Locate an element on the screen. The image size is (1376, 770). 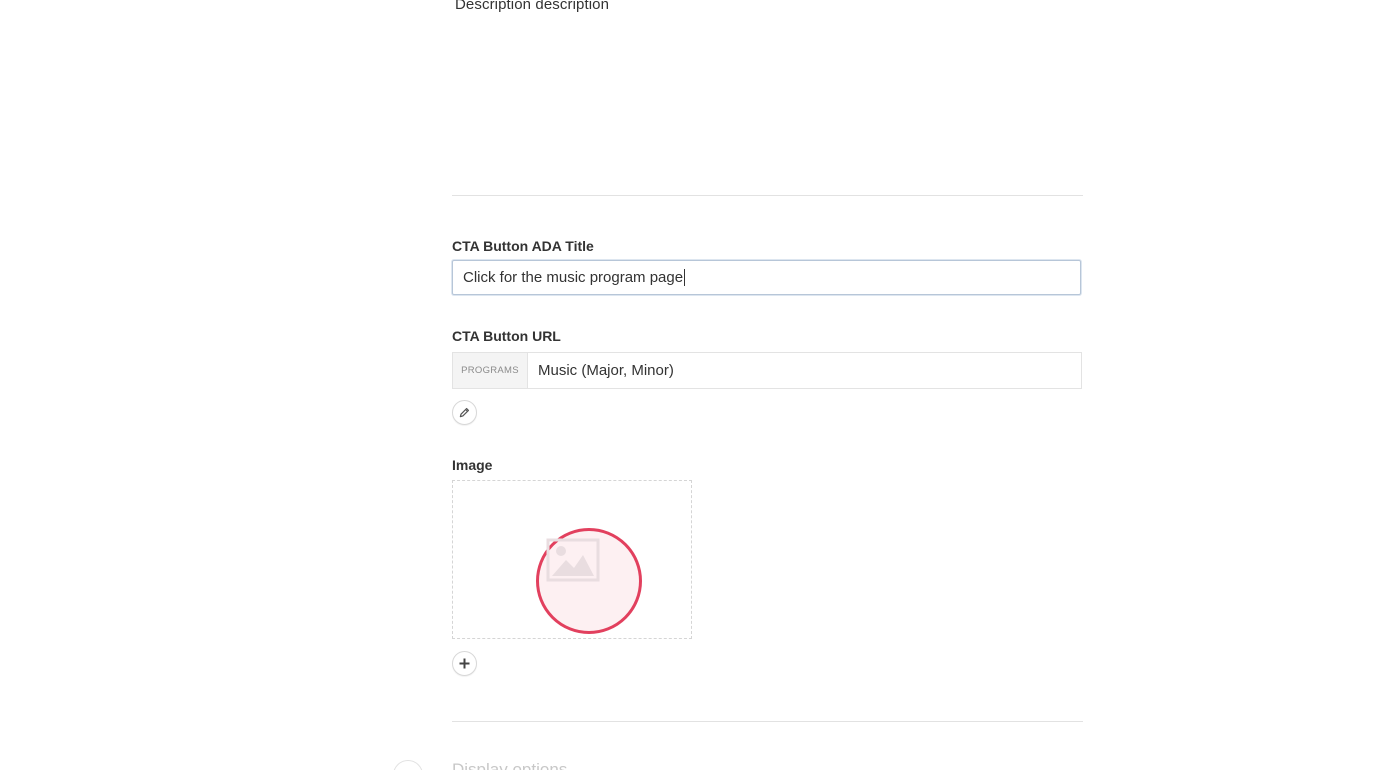
plus-icon is located at coordinates (464, 663).